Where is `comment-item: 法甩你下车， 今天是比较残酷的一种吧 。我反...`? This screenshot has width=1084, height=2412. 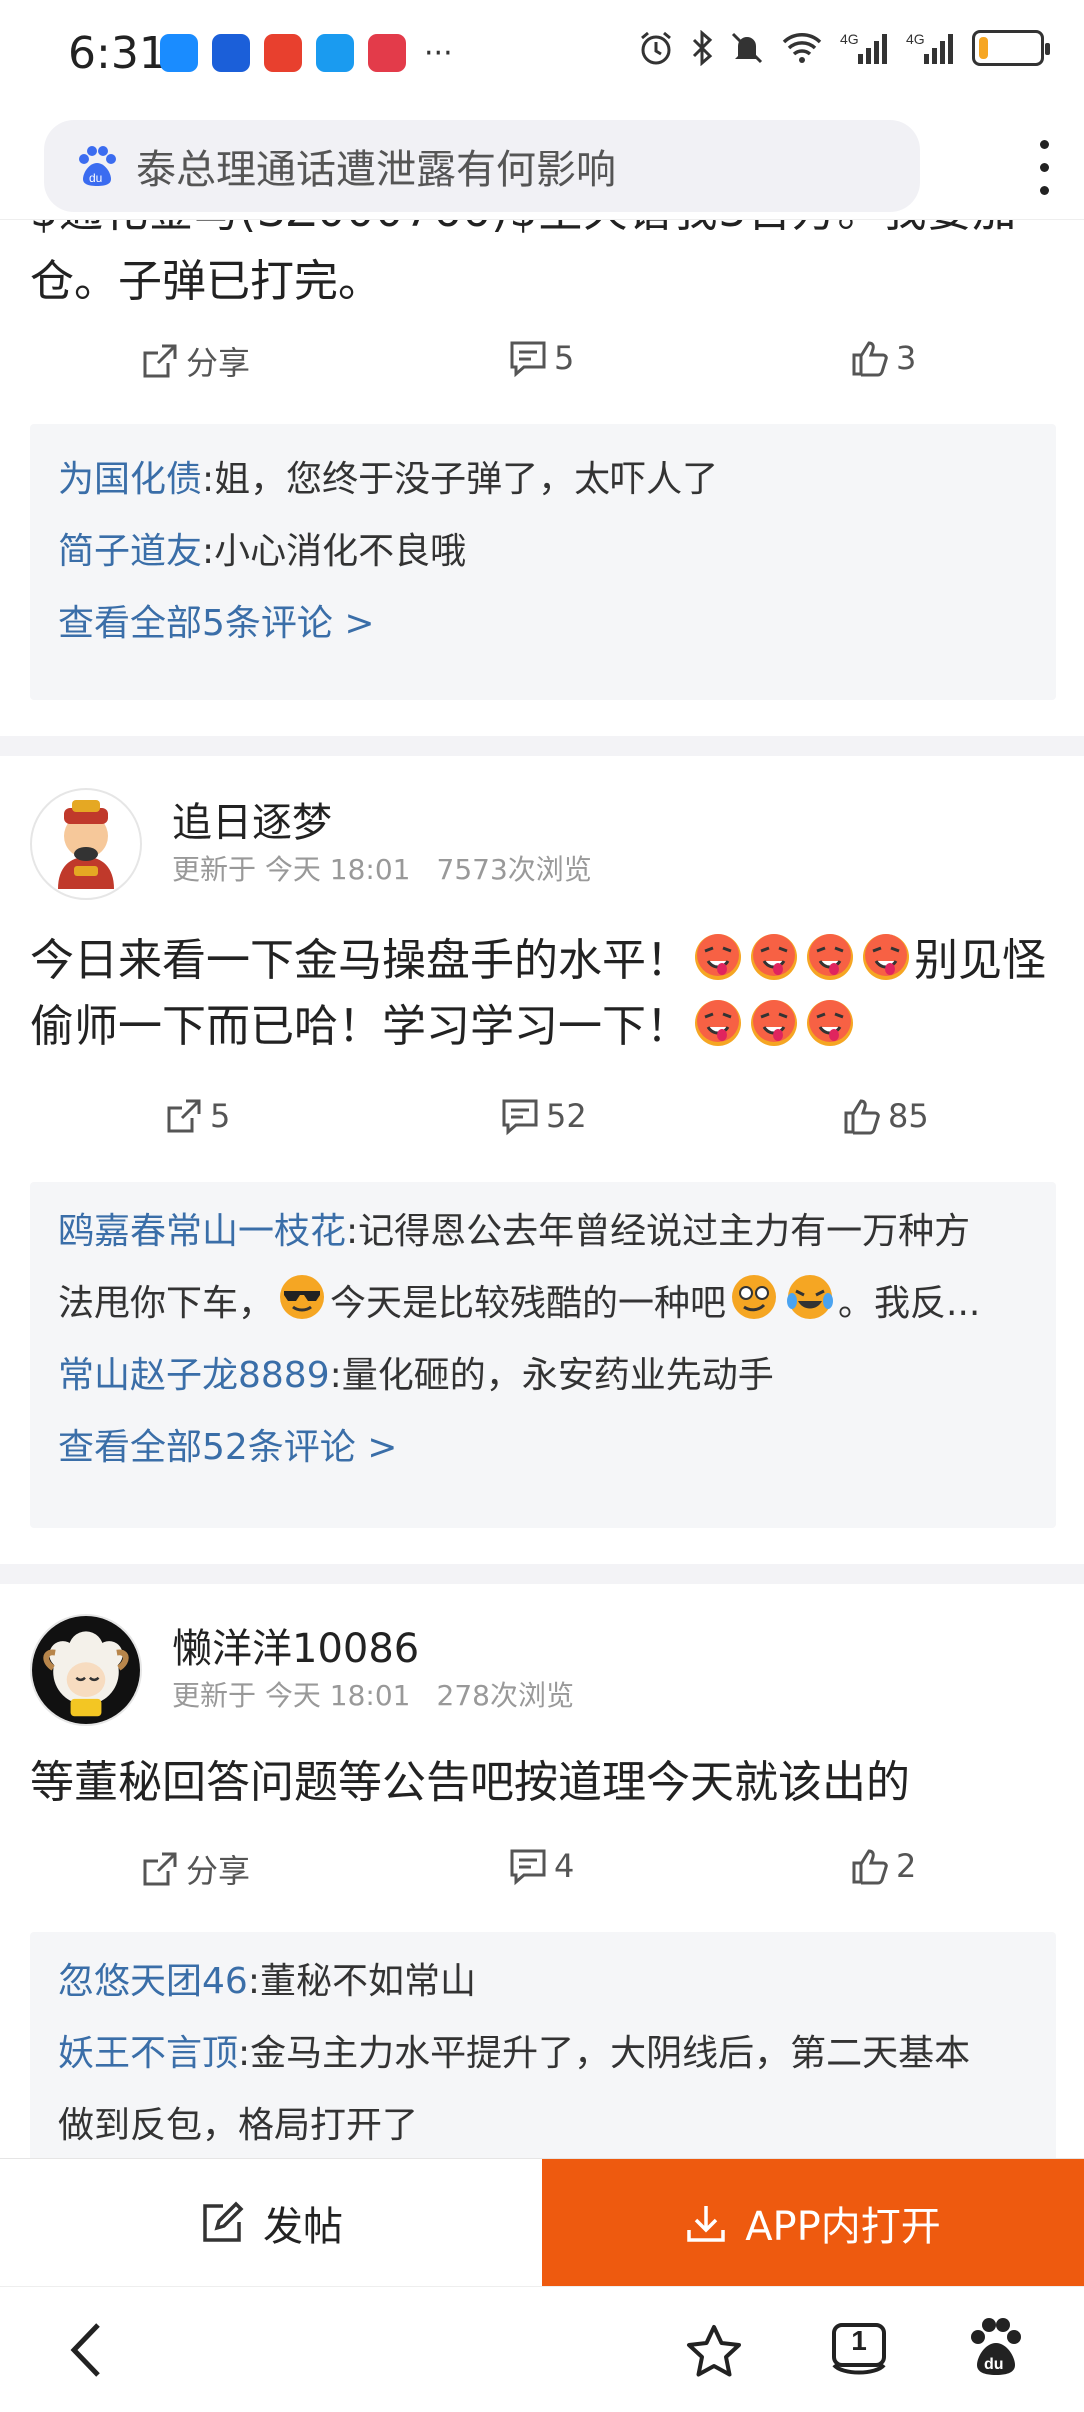 comment-item: 法甩你下车， 今天是比较残酷的一种吧 。我反... is located at coordinates (543, 1304).